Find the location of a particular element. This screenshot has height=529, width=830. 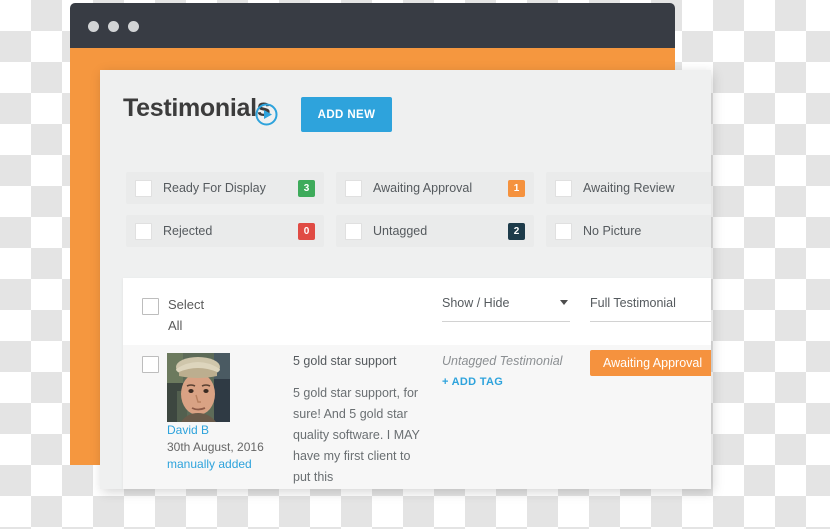

status-badge: Awaiting Approval is located at coordinates (650, 363).